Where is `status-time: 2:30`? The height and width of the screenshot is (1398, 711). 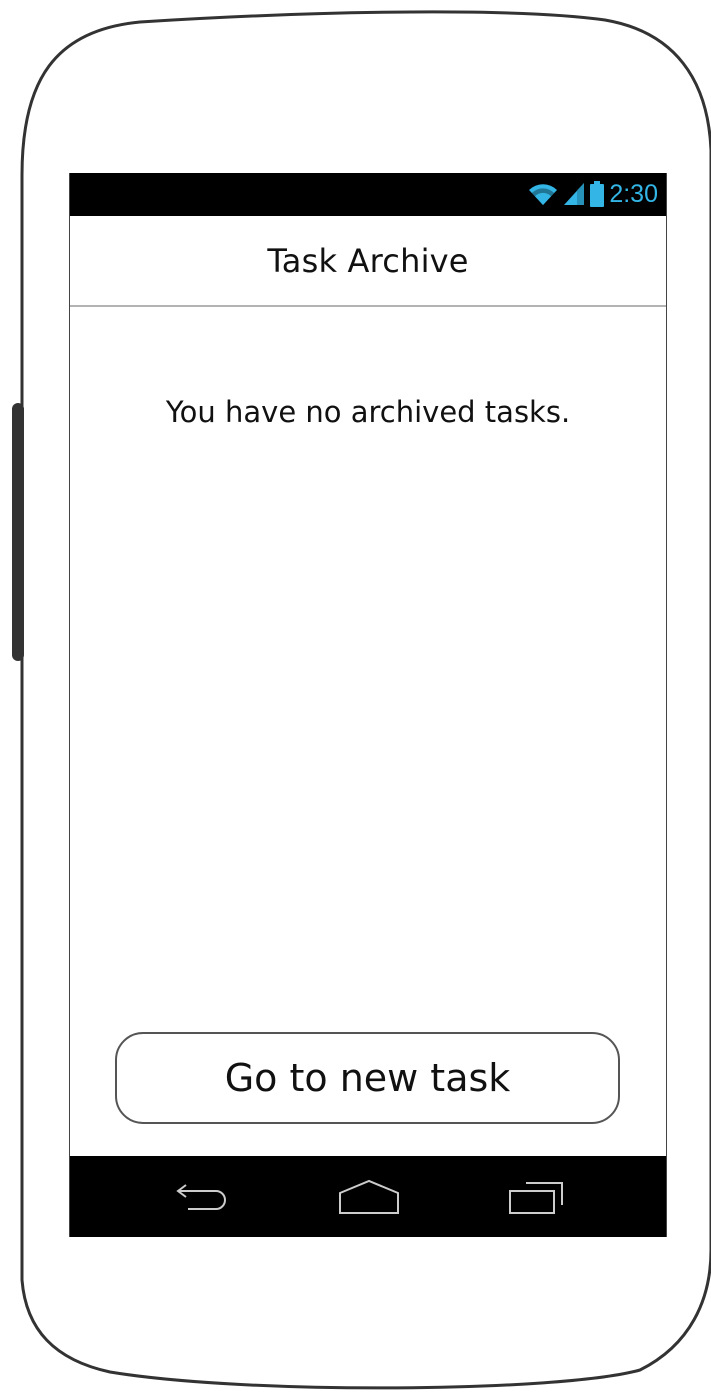
status-time: 2:30 is located at coordinates (633, 194).